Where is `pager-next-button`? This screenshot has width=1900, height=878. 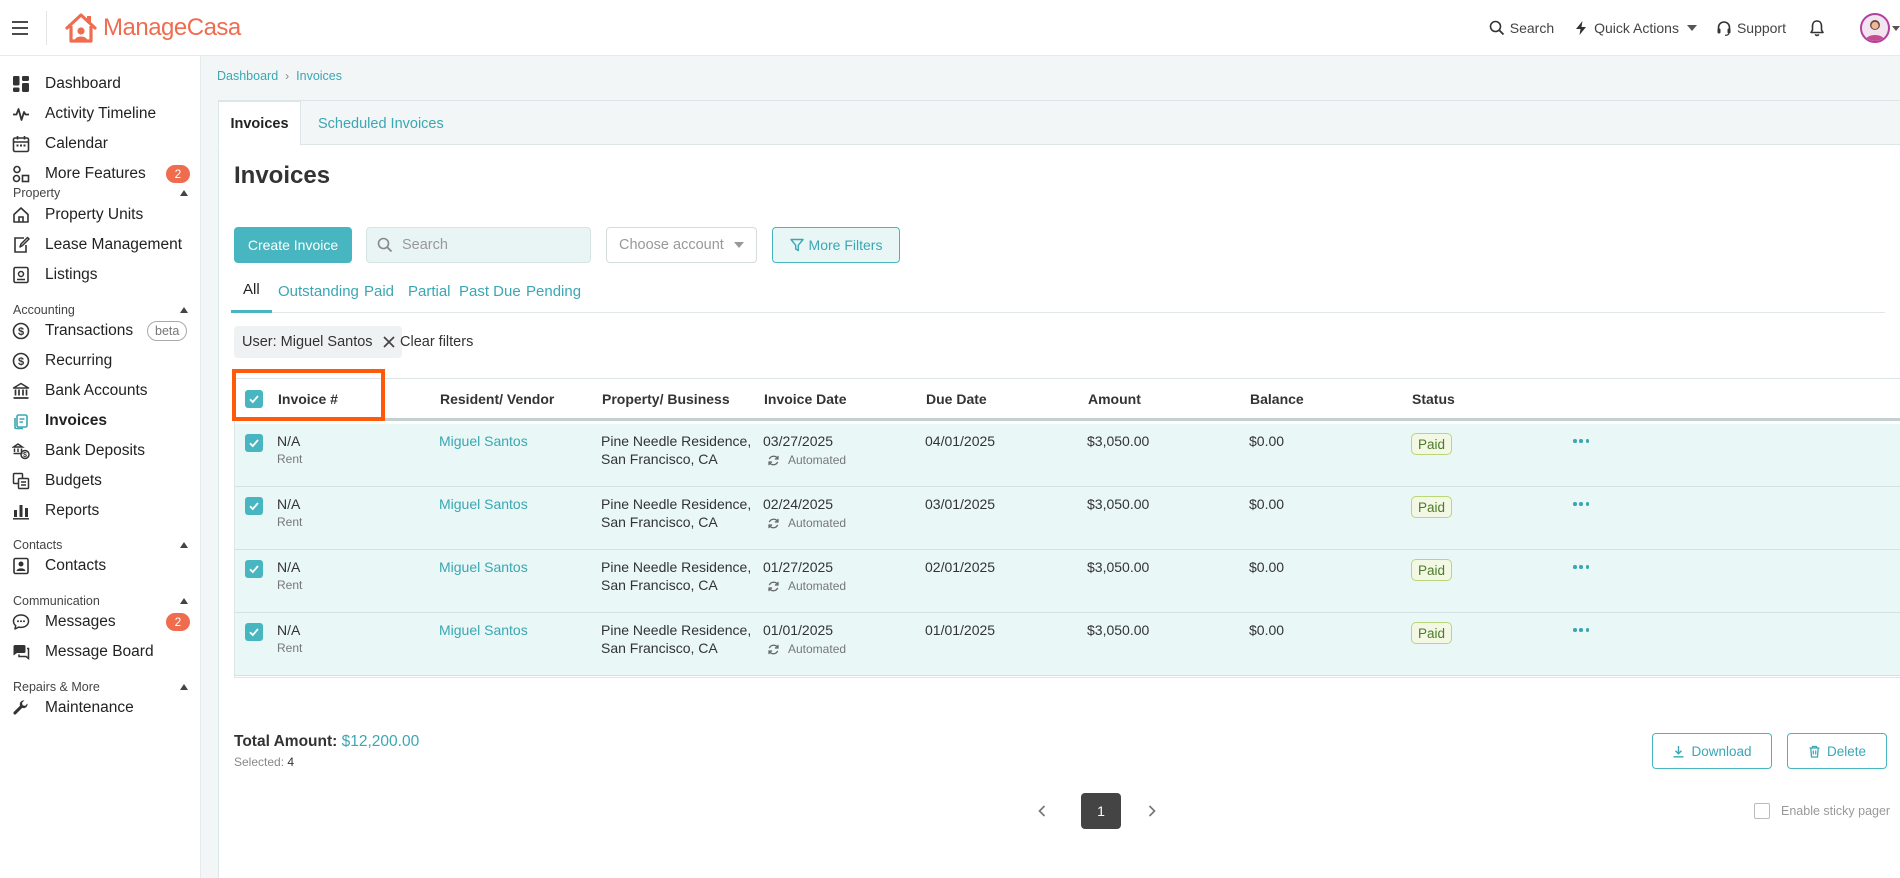 pager-next-button is located at coordinates (1152, 811).